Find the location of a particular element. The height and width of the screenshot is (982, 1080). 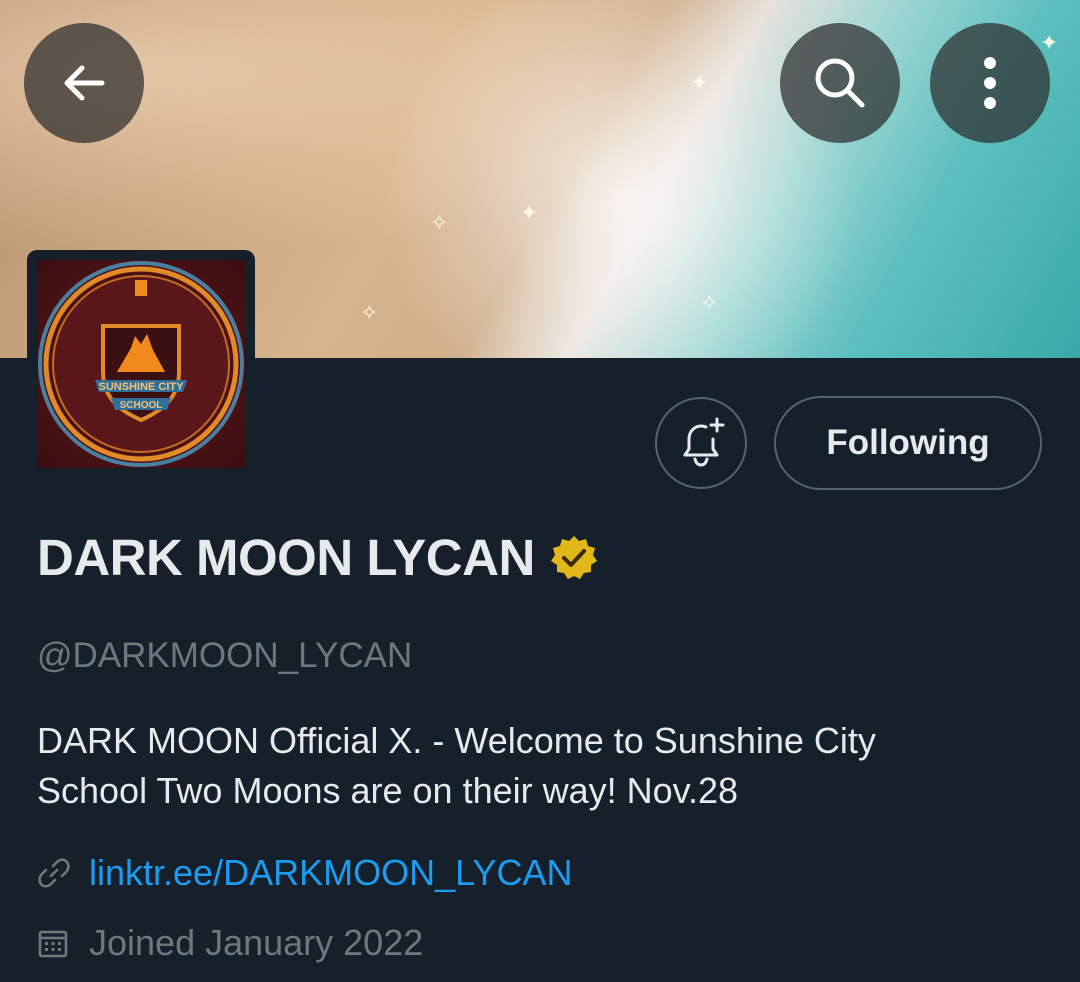

notifications-button is located at coordinates (701, 443).